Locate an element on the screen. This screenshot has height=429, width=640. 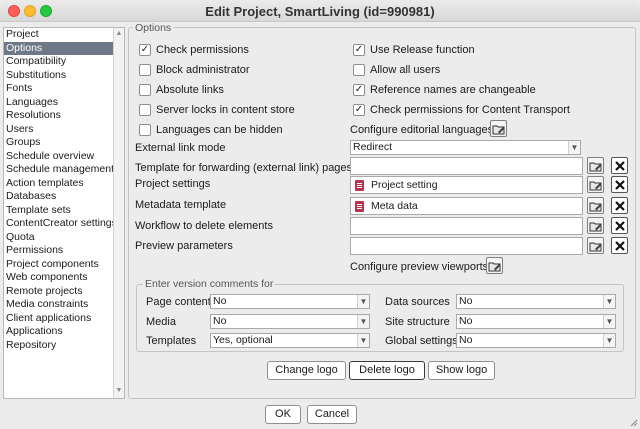
resize-grip-icon is located at coordinates (633, 422).